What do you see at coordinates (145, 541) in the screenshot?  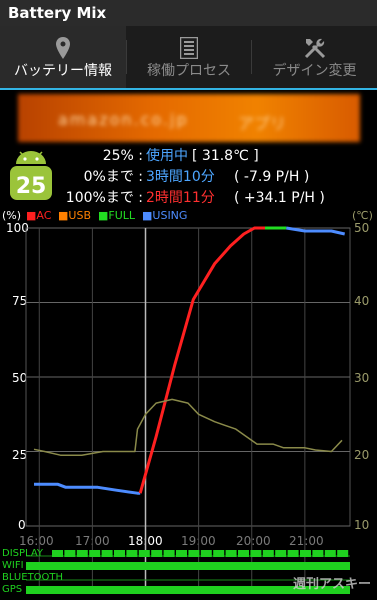 I see `x-tick: 18:00` at bounding box center [145, 541].